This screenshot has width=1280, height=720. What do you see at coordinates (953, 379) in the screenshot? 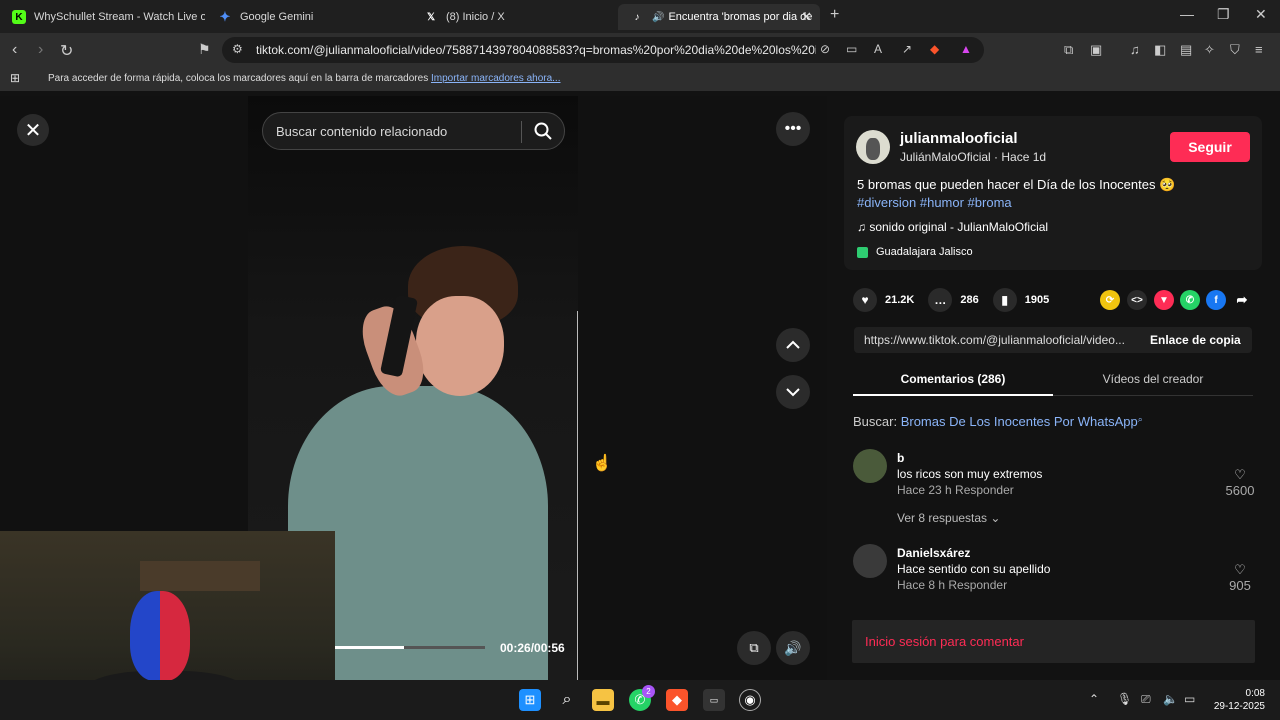
I see `tab-comments: Comentarios (286)` at bounding box center [953, 379].